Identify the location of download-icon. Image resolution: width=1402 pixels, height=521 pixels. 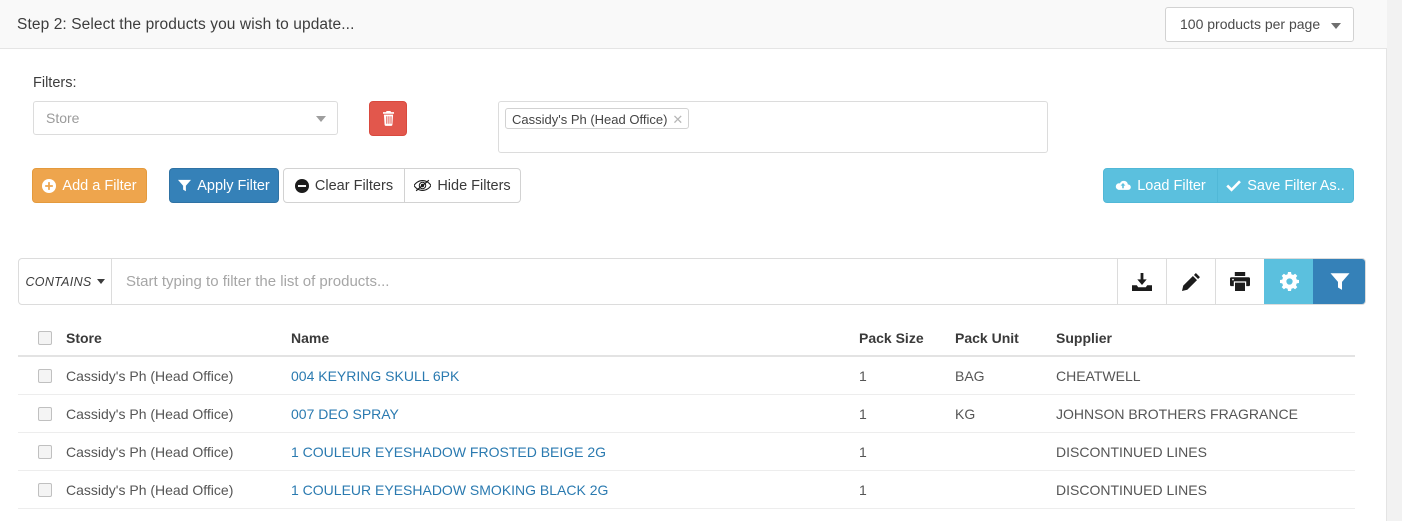
(1142, 281).